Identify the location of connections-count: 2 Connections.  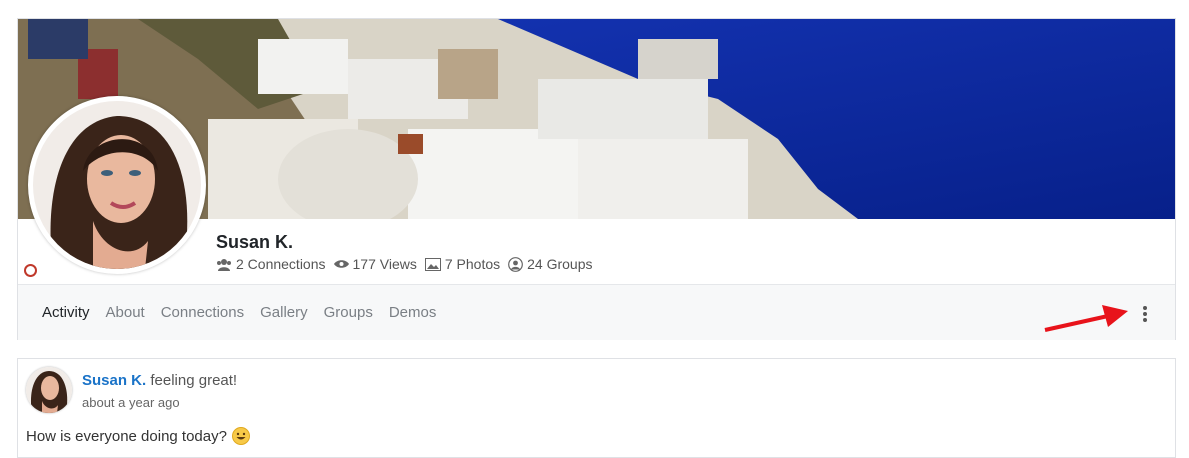
(281, 264).